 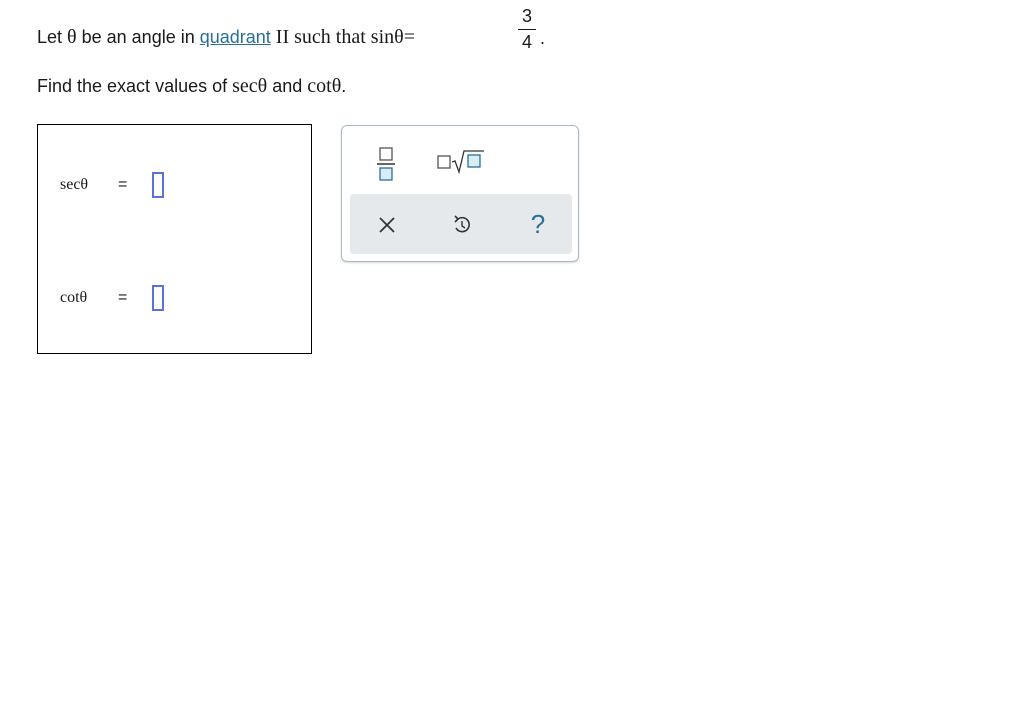 What do you see at coordinates (74, 184) in the screenshot?
I see `sec-label: secθ` at bounding box center [74, 184].